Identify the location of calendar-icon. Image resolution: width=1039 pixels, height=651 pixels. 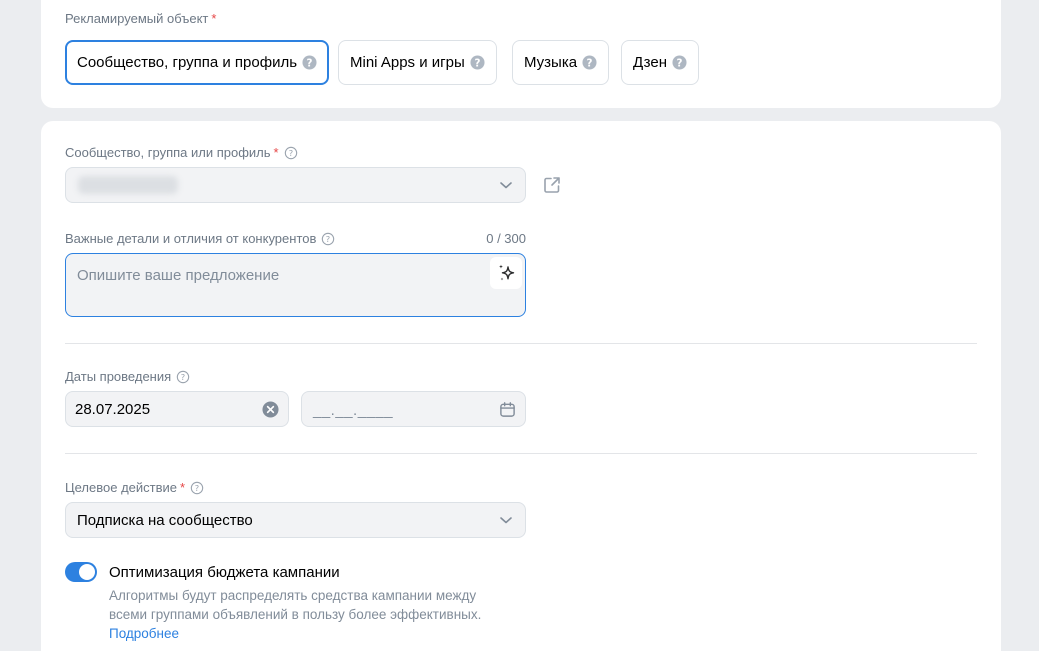
(507, 409).